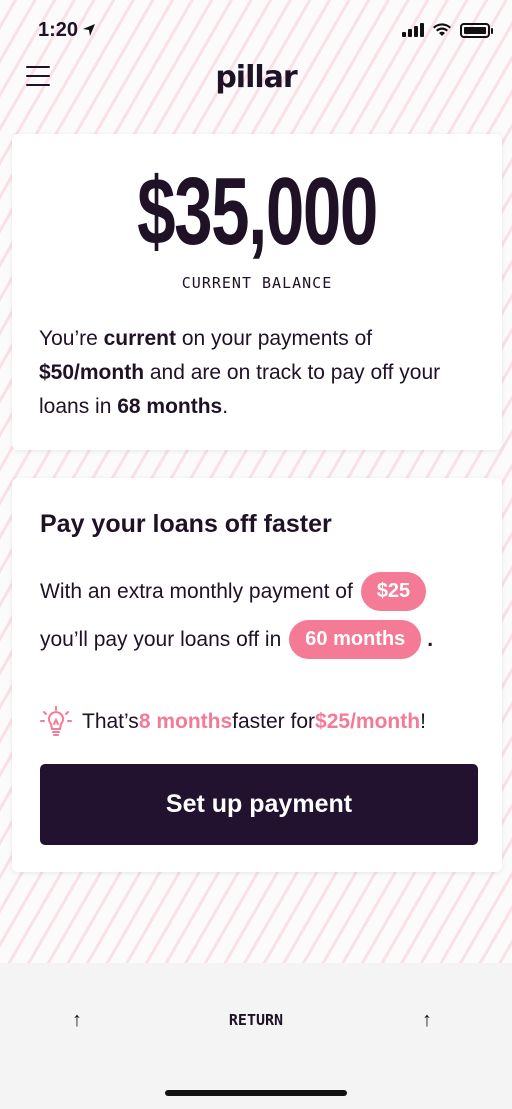  Describe the element at coordinates (256, 77) in the screenshot. I see `pillar-logo: pillar` at that location.